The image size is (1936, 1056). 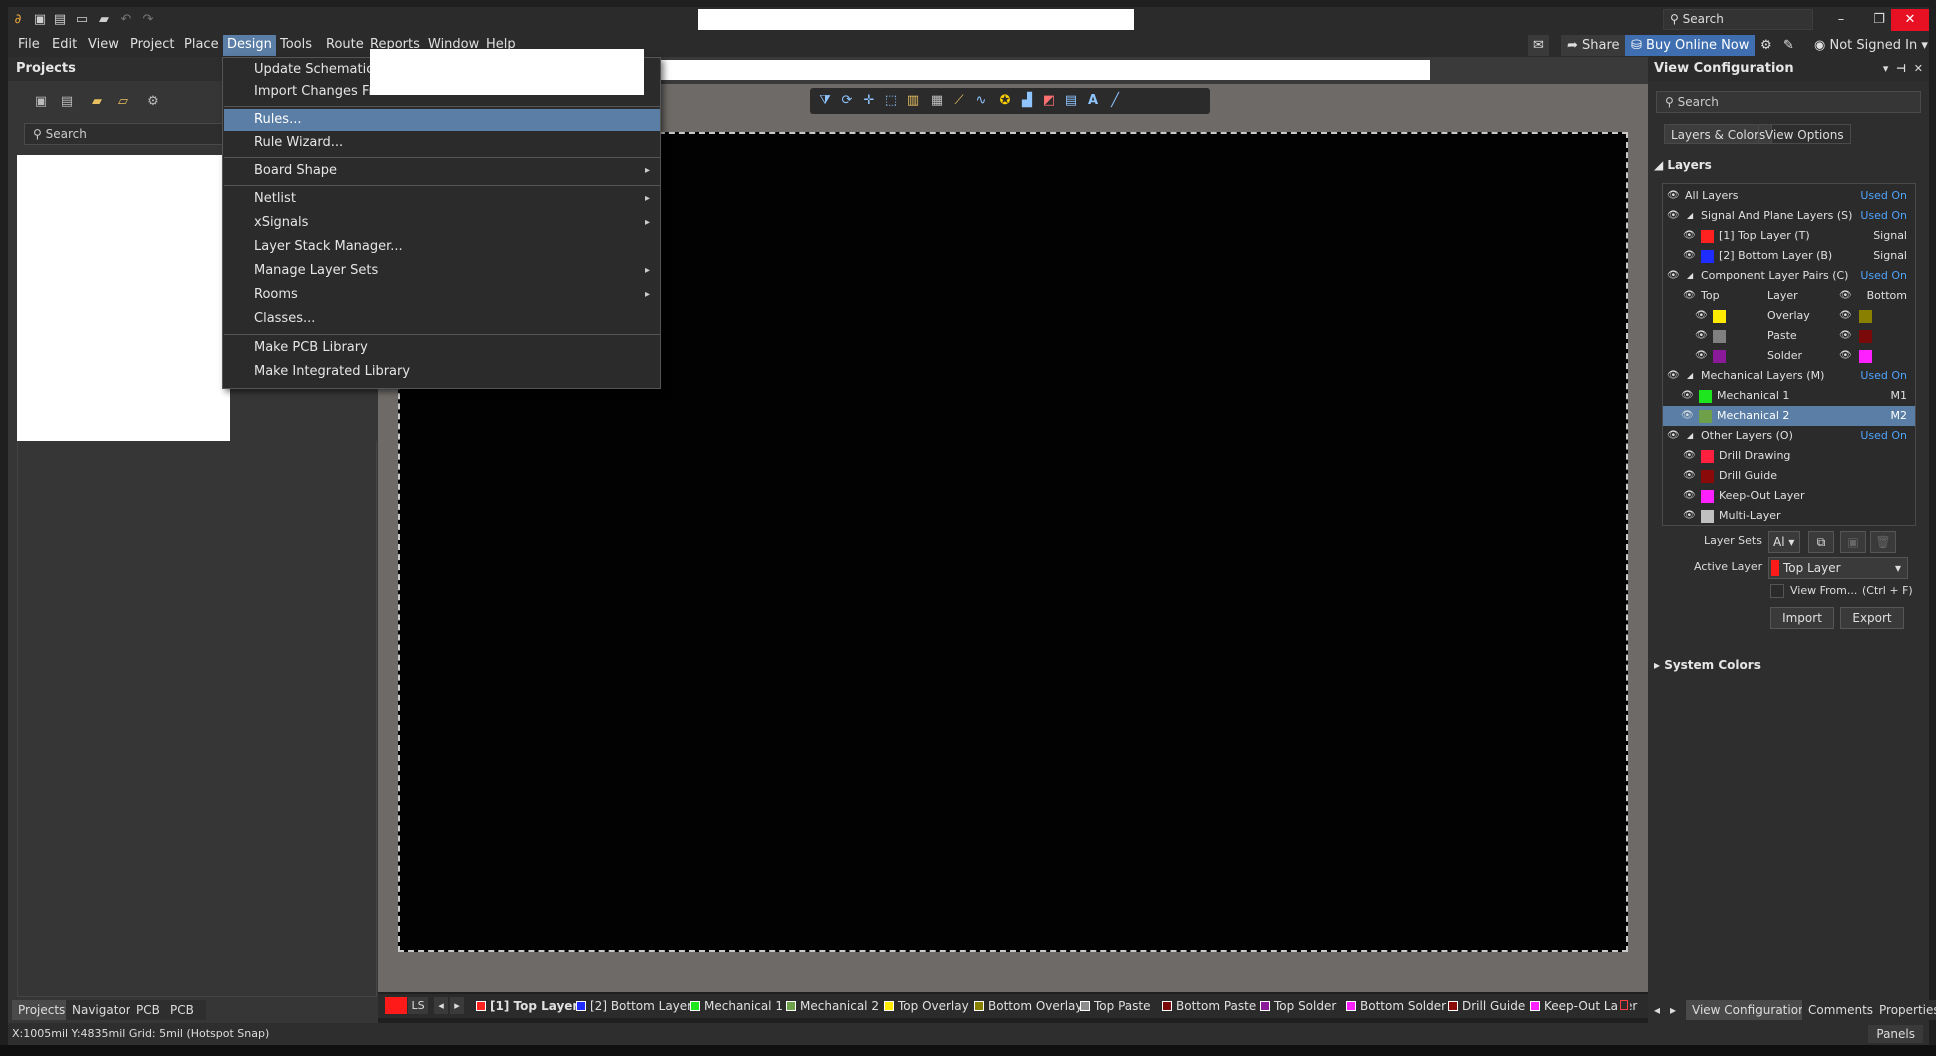 What do you see at coordinates (1114, 1006) in the screenshot?
I see `layer-tab-top-paste: Top Paste` at bounding box center [1114, 1006].